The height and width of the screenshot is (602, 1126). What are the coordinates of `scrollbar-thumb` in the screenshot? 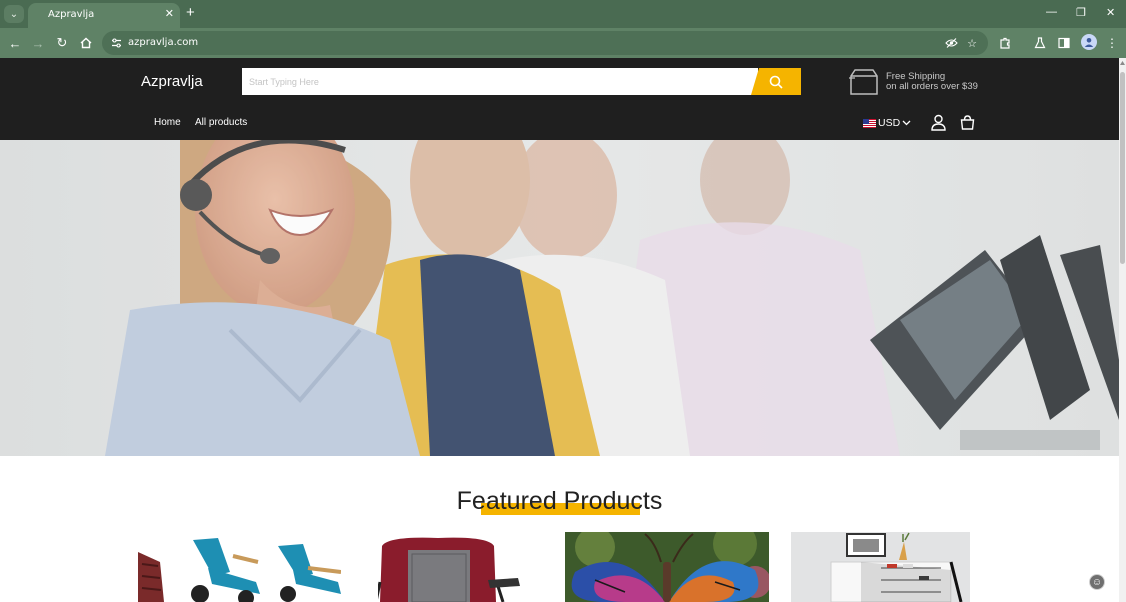 It's located at (1122, 168).